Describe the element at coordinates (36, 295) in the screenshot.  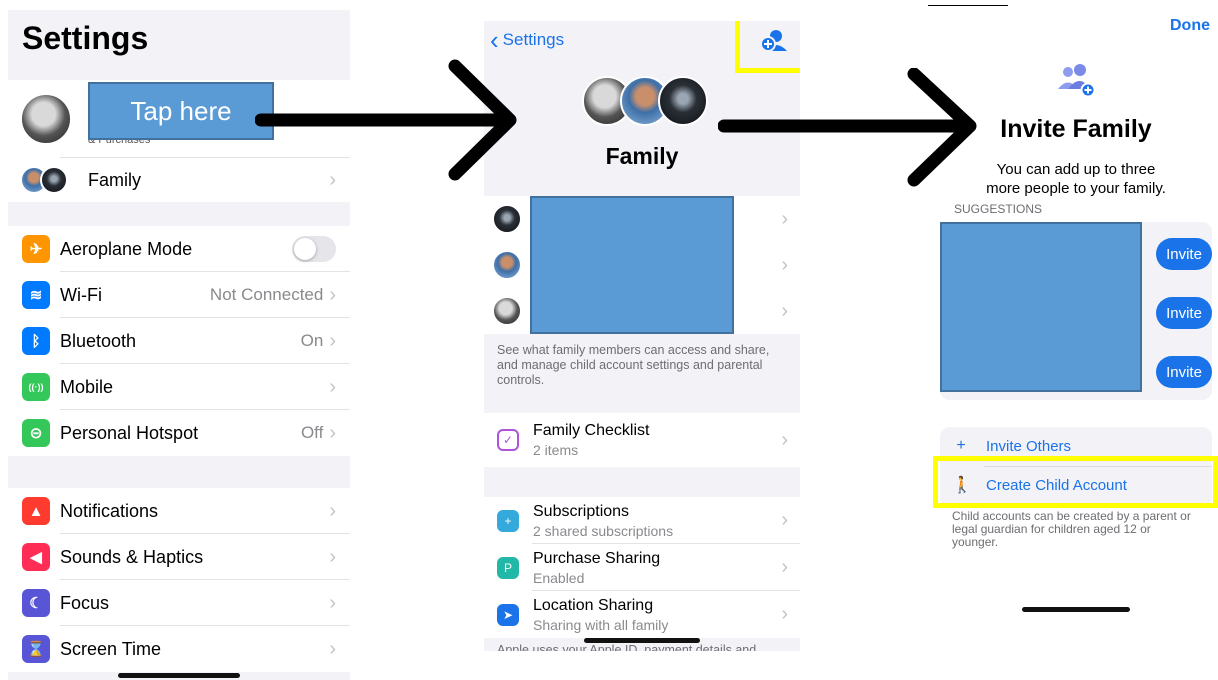
I see `wifi-icon: ≋` at that location.